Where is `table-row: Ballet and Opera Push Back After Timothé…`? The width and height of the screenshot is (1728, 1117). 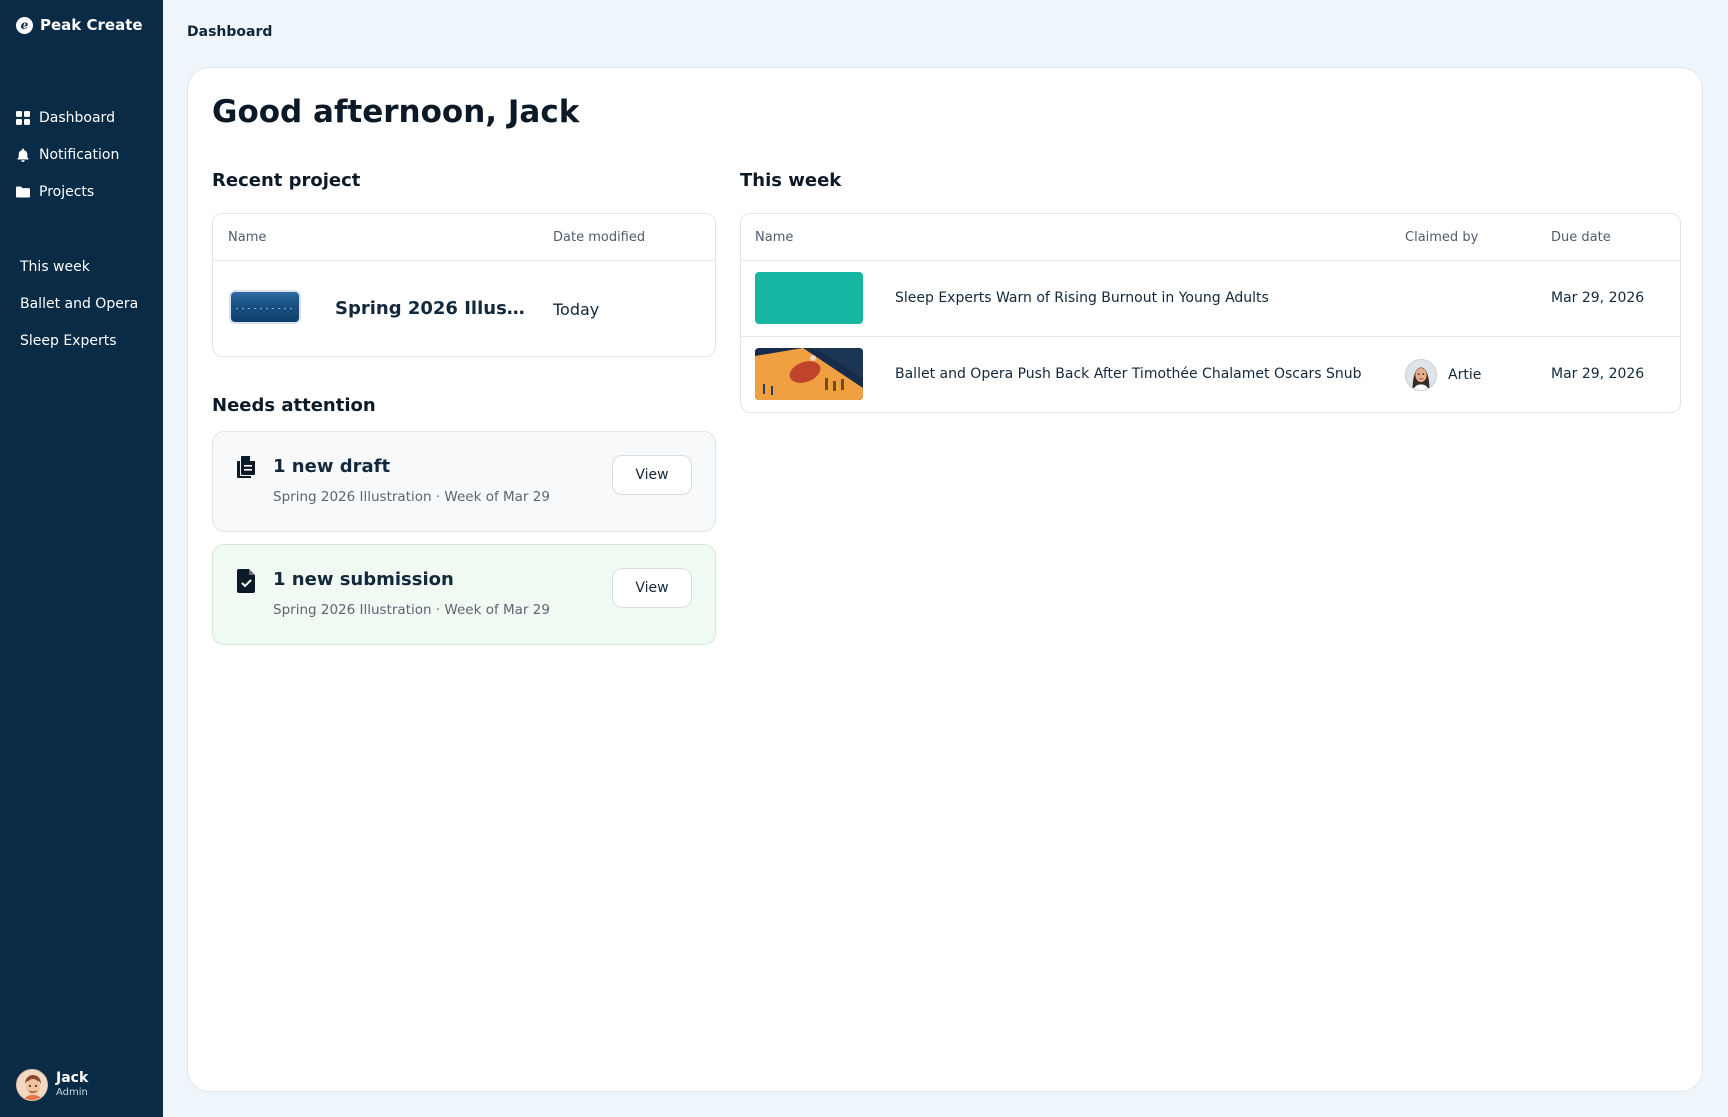
table-row: Ballet and Opera Push Back After Timothé… is located at coordinates (1210, 374).